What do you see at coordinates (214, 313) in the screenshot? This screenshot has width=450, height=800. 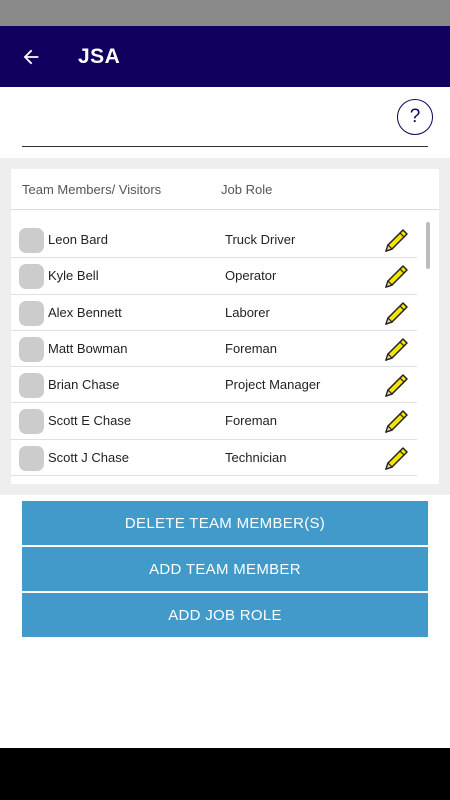 I see `table-row: Alex Bennett Laborer` at bounding box center [214, 313].